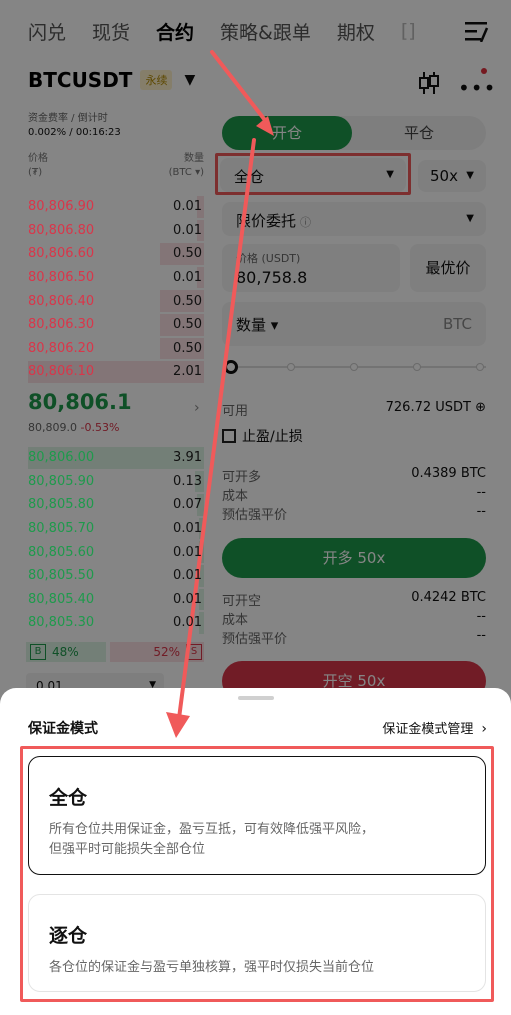 The image size is (511, 1015). Describe the element at coordinates (61, 230) in the screenshot. I see `ask-price: 80,806.80` at that location.